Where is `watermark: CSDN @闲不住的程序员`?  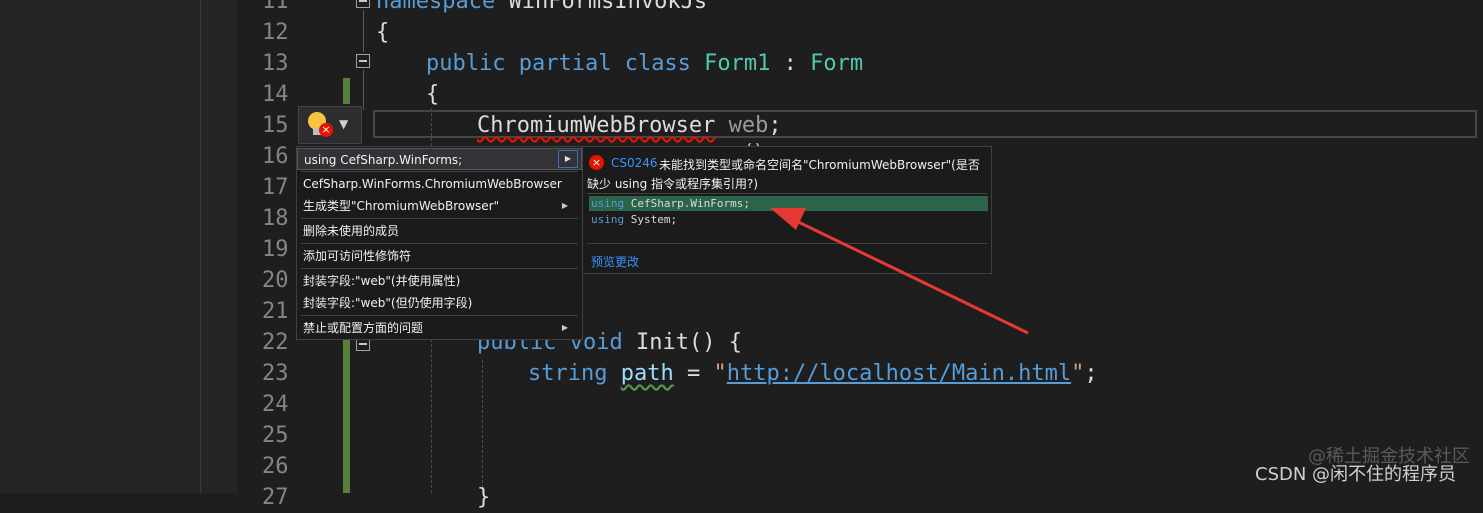 watermark: CSDN @闲不住的程序员 is located at coordinates (1356, 474).